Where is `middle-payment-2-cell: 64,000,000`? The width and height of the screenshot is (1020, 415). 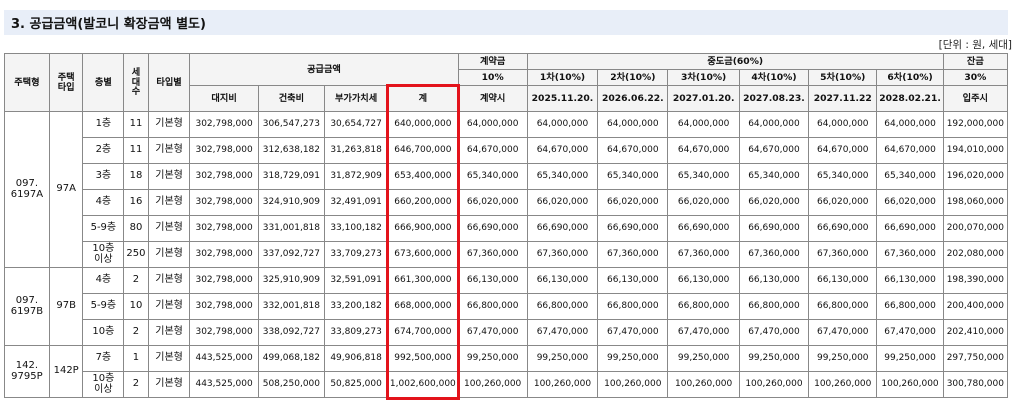 middle-payment-2-cell: 64,000,000 is located at coordinates (633, 124).